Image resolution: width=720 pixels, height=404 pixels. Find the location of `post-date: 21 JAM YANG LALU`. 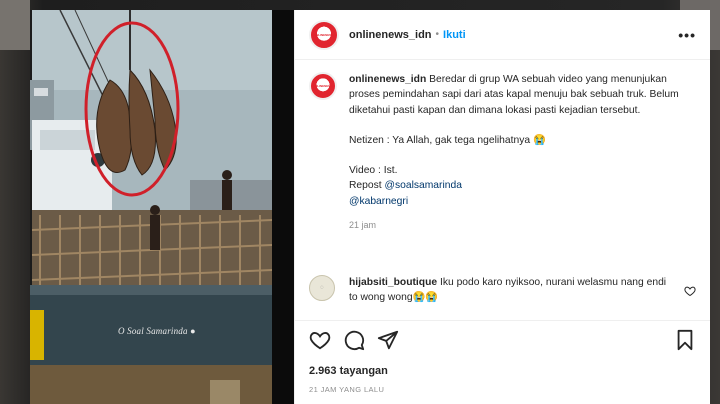

post-date: 21 JAM YANG LALU is located at coordinates (347, 389).